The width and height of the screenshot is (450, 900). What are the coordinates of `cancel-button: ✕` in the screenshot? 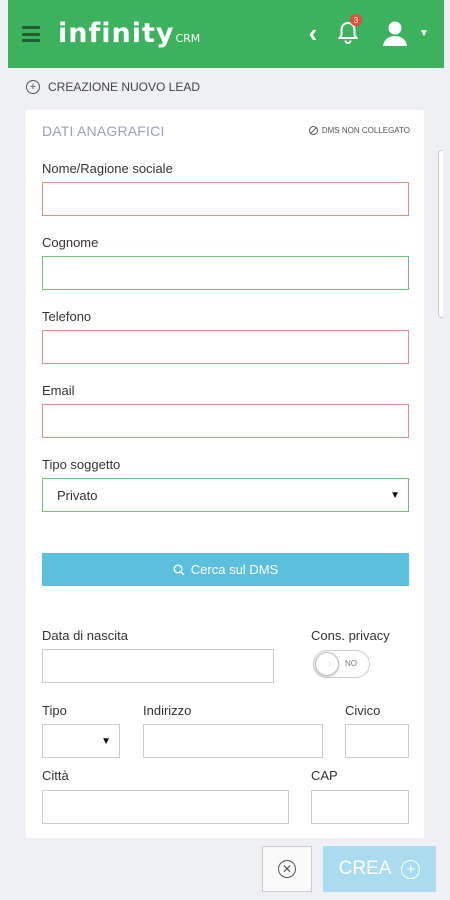 It's located at (287, 869).